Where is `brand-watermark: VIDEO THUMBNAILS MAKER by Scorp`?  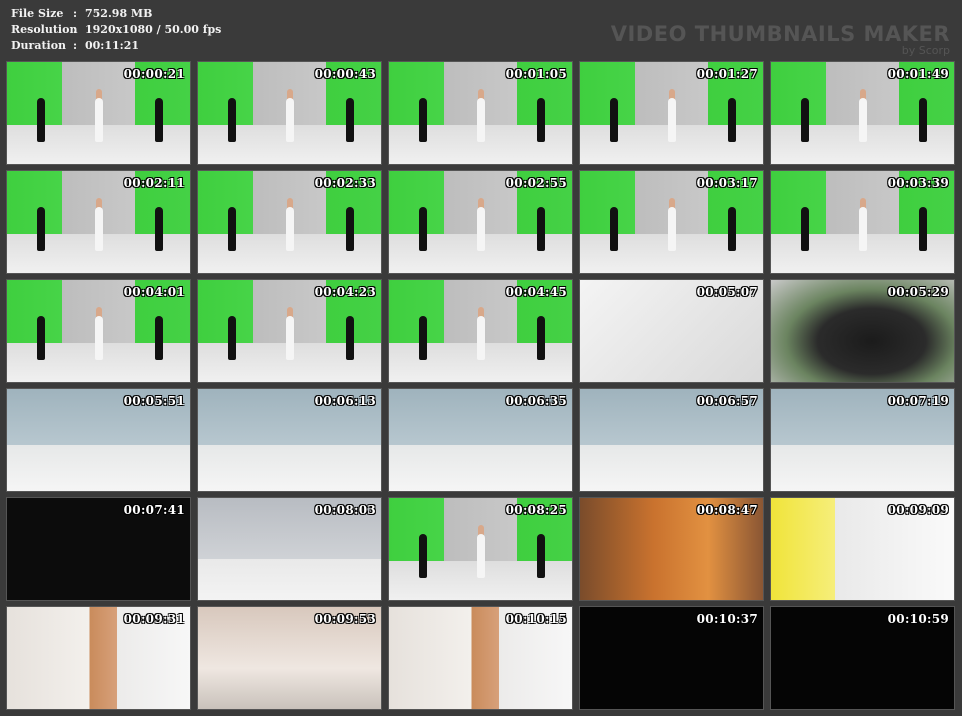 brand-watermark: VIDEO THUMBNAILS MAKER by Scorp is located at coordinates (780, 39).